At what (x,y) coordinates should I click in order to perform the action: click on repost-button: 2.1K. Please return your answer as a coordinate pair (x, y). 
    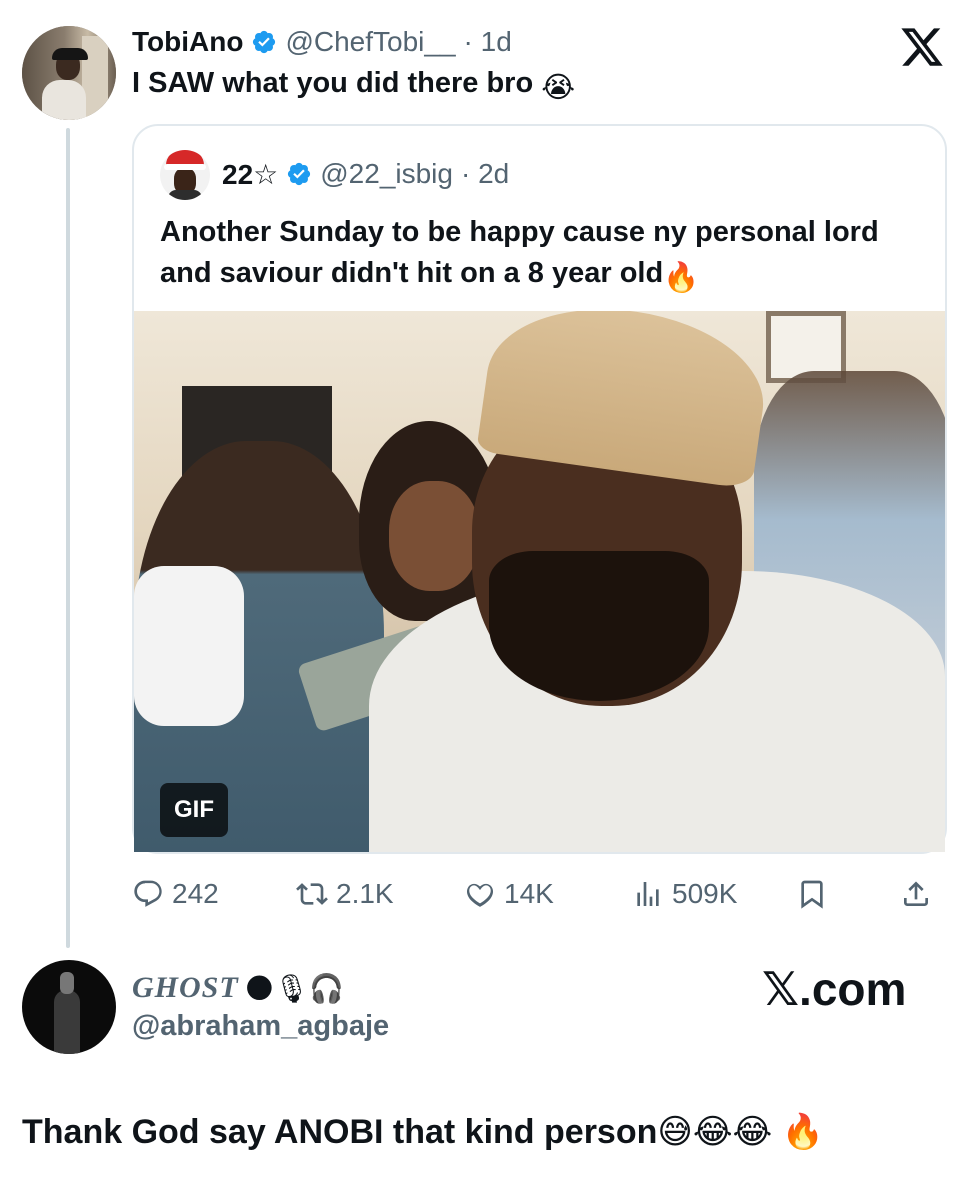
    Looking at the image, I should click on (345, 894).